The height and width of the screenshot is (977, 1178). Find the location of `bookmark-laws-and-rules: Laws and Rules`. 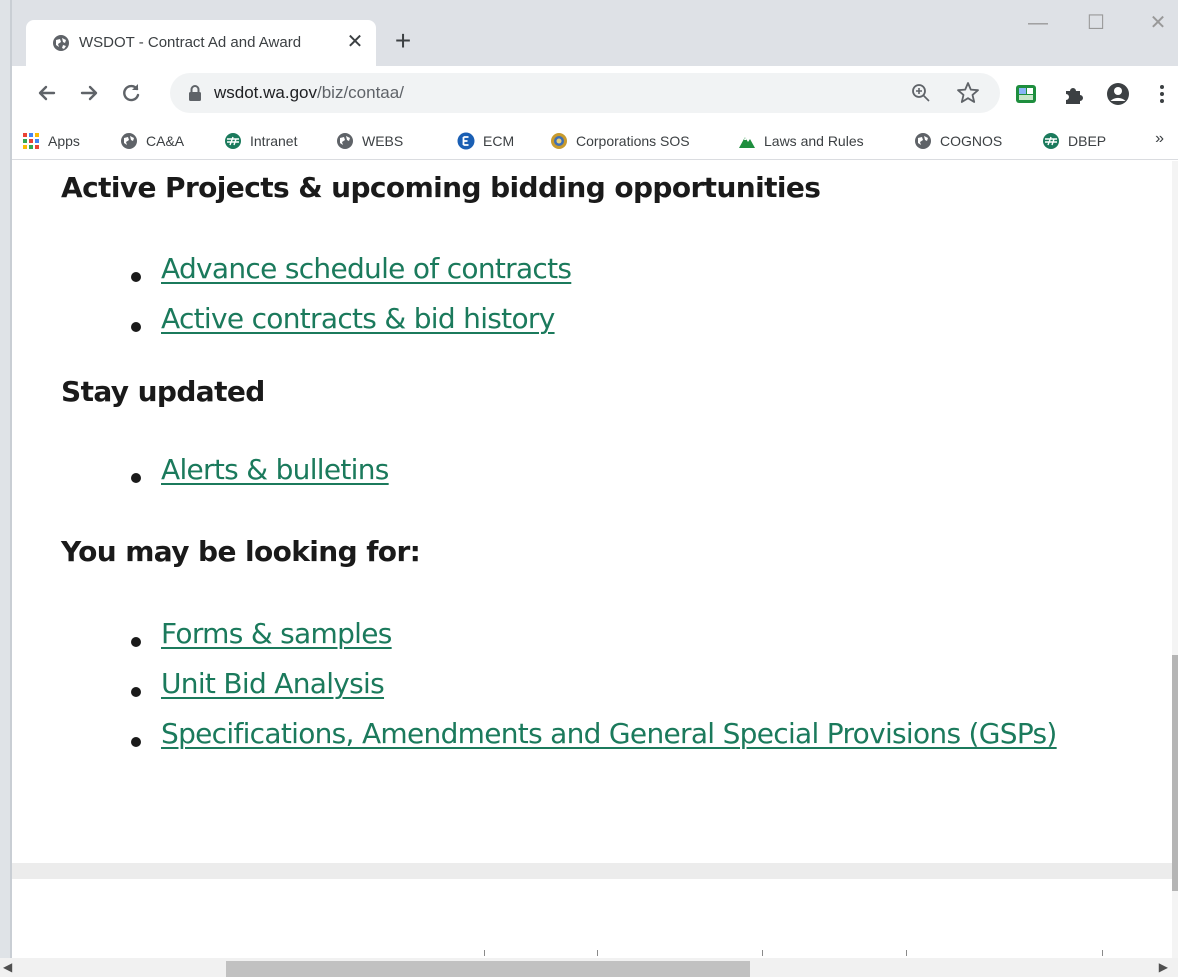

bookmark-laws-and-rules: Laws and Rules is located at coordinates (801, 141).